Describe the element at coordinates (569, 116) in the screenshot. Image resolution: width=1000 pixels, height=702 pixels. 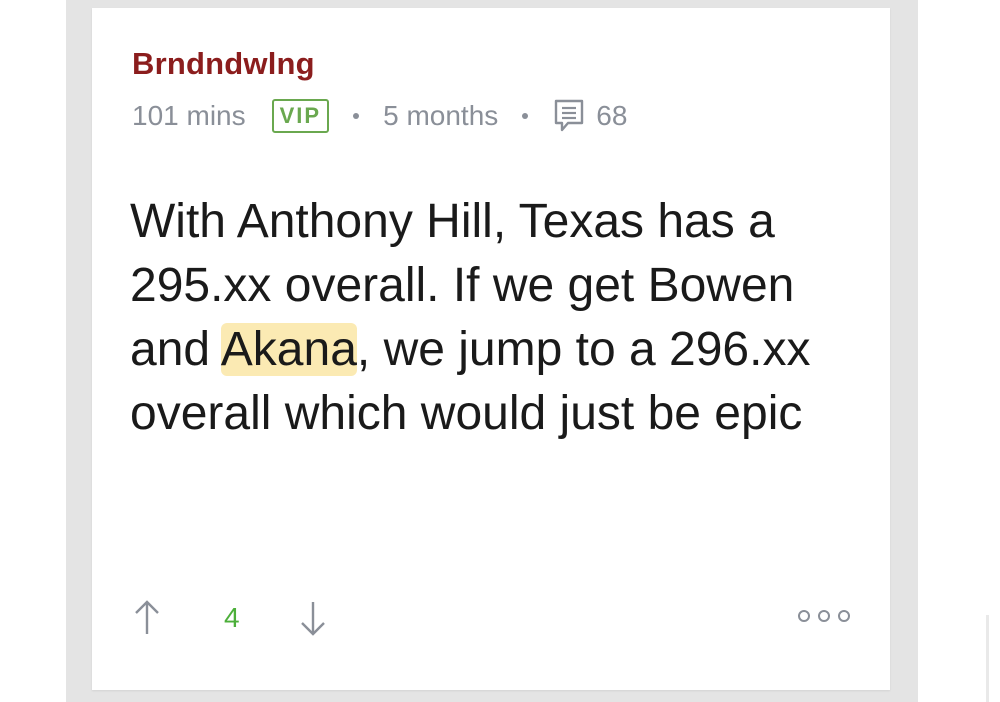
I see `comment-icon` at that location.